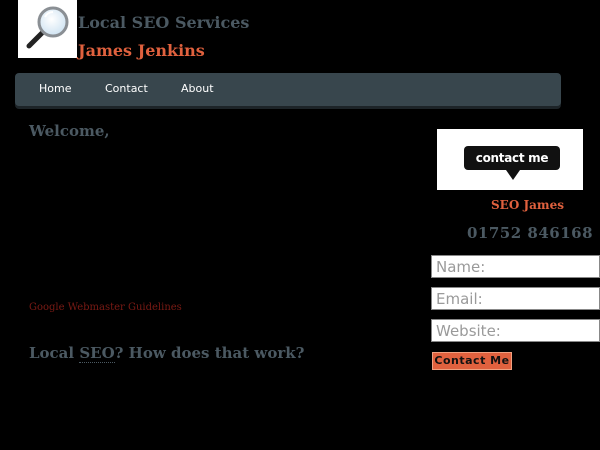 The width and height of the screenshot is (600, 450). What do you see at coordinates (126, 88) in the screenshot?
I see `nav-contact: Contact` at bounding box center [126, 88].